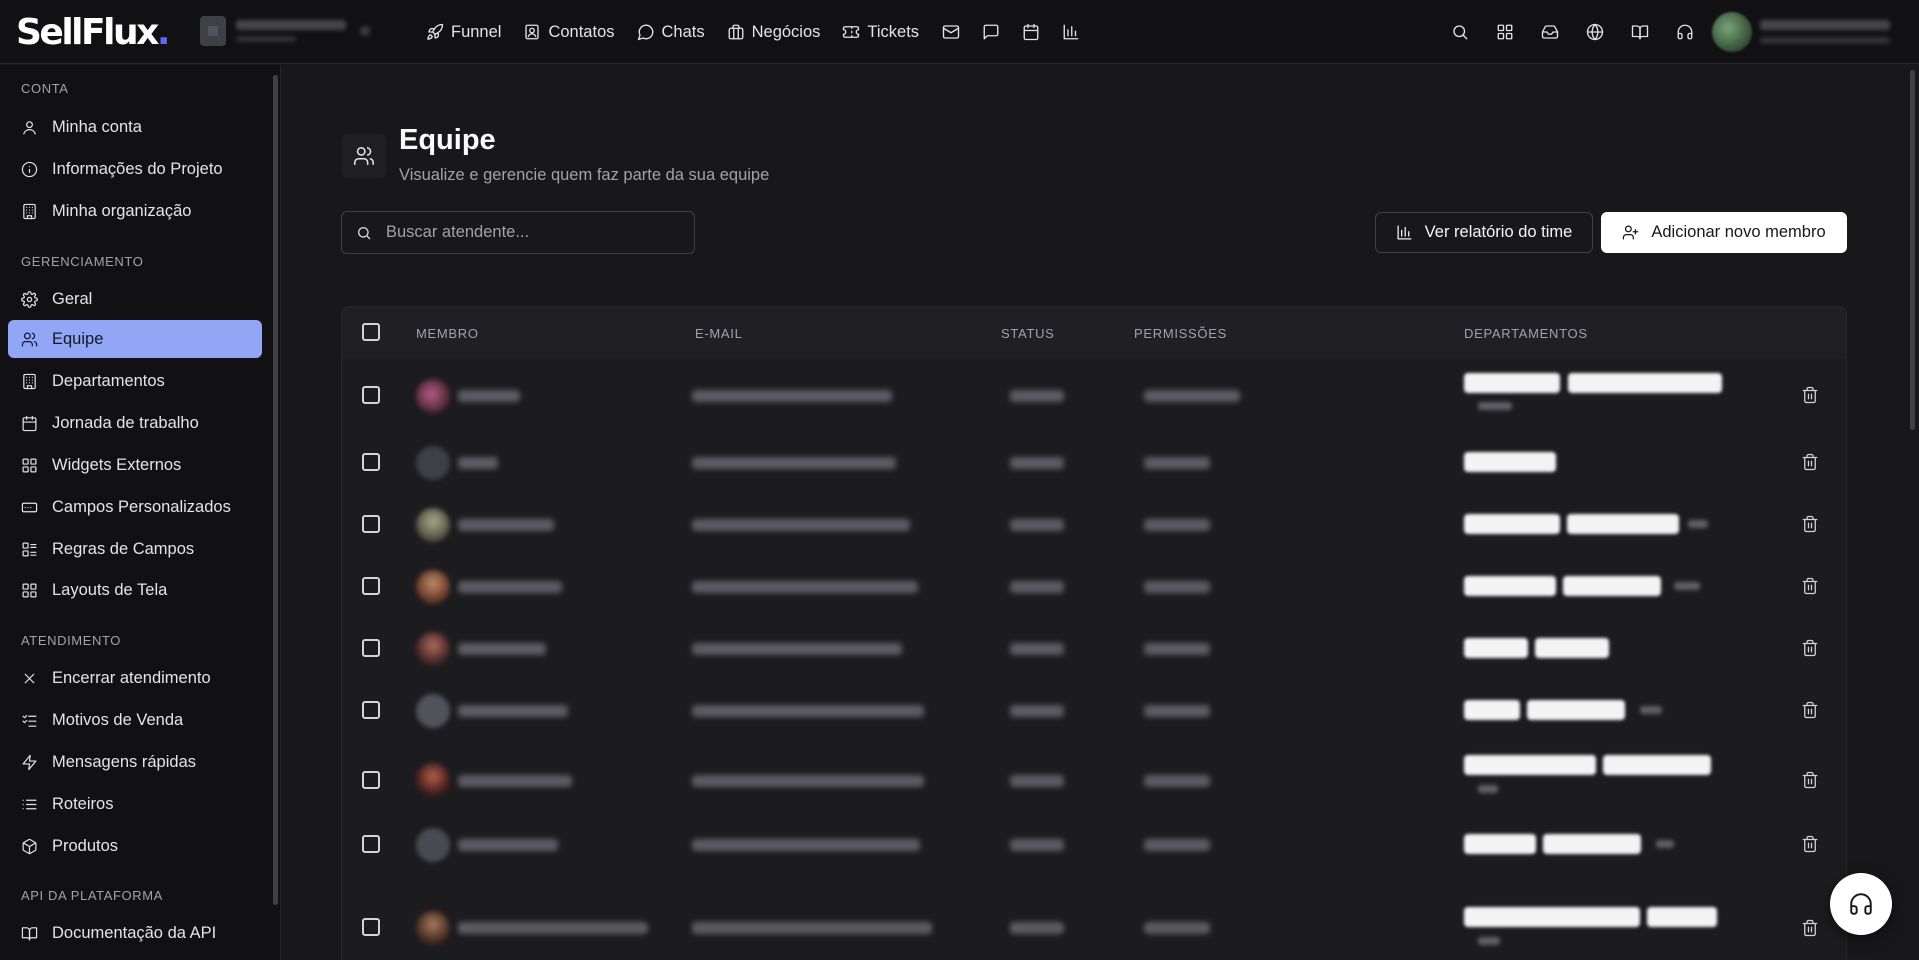  I want to click on member-name-redacted, so click(489, 396).